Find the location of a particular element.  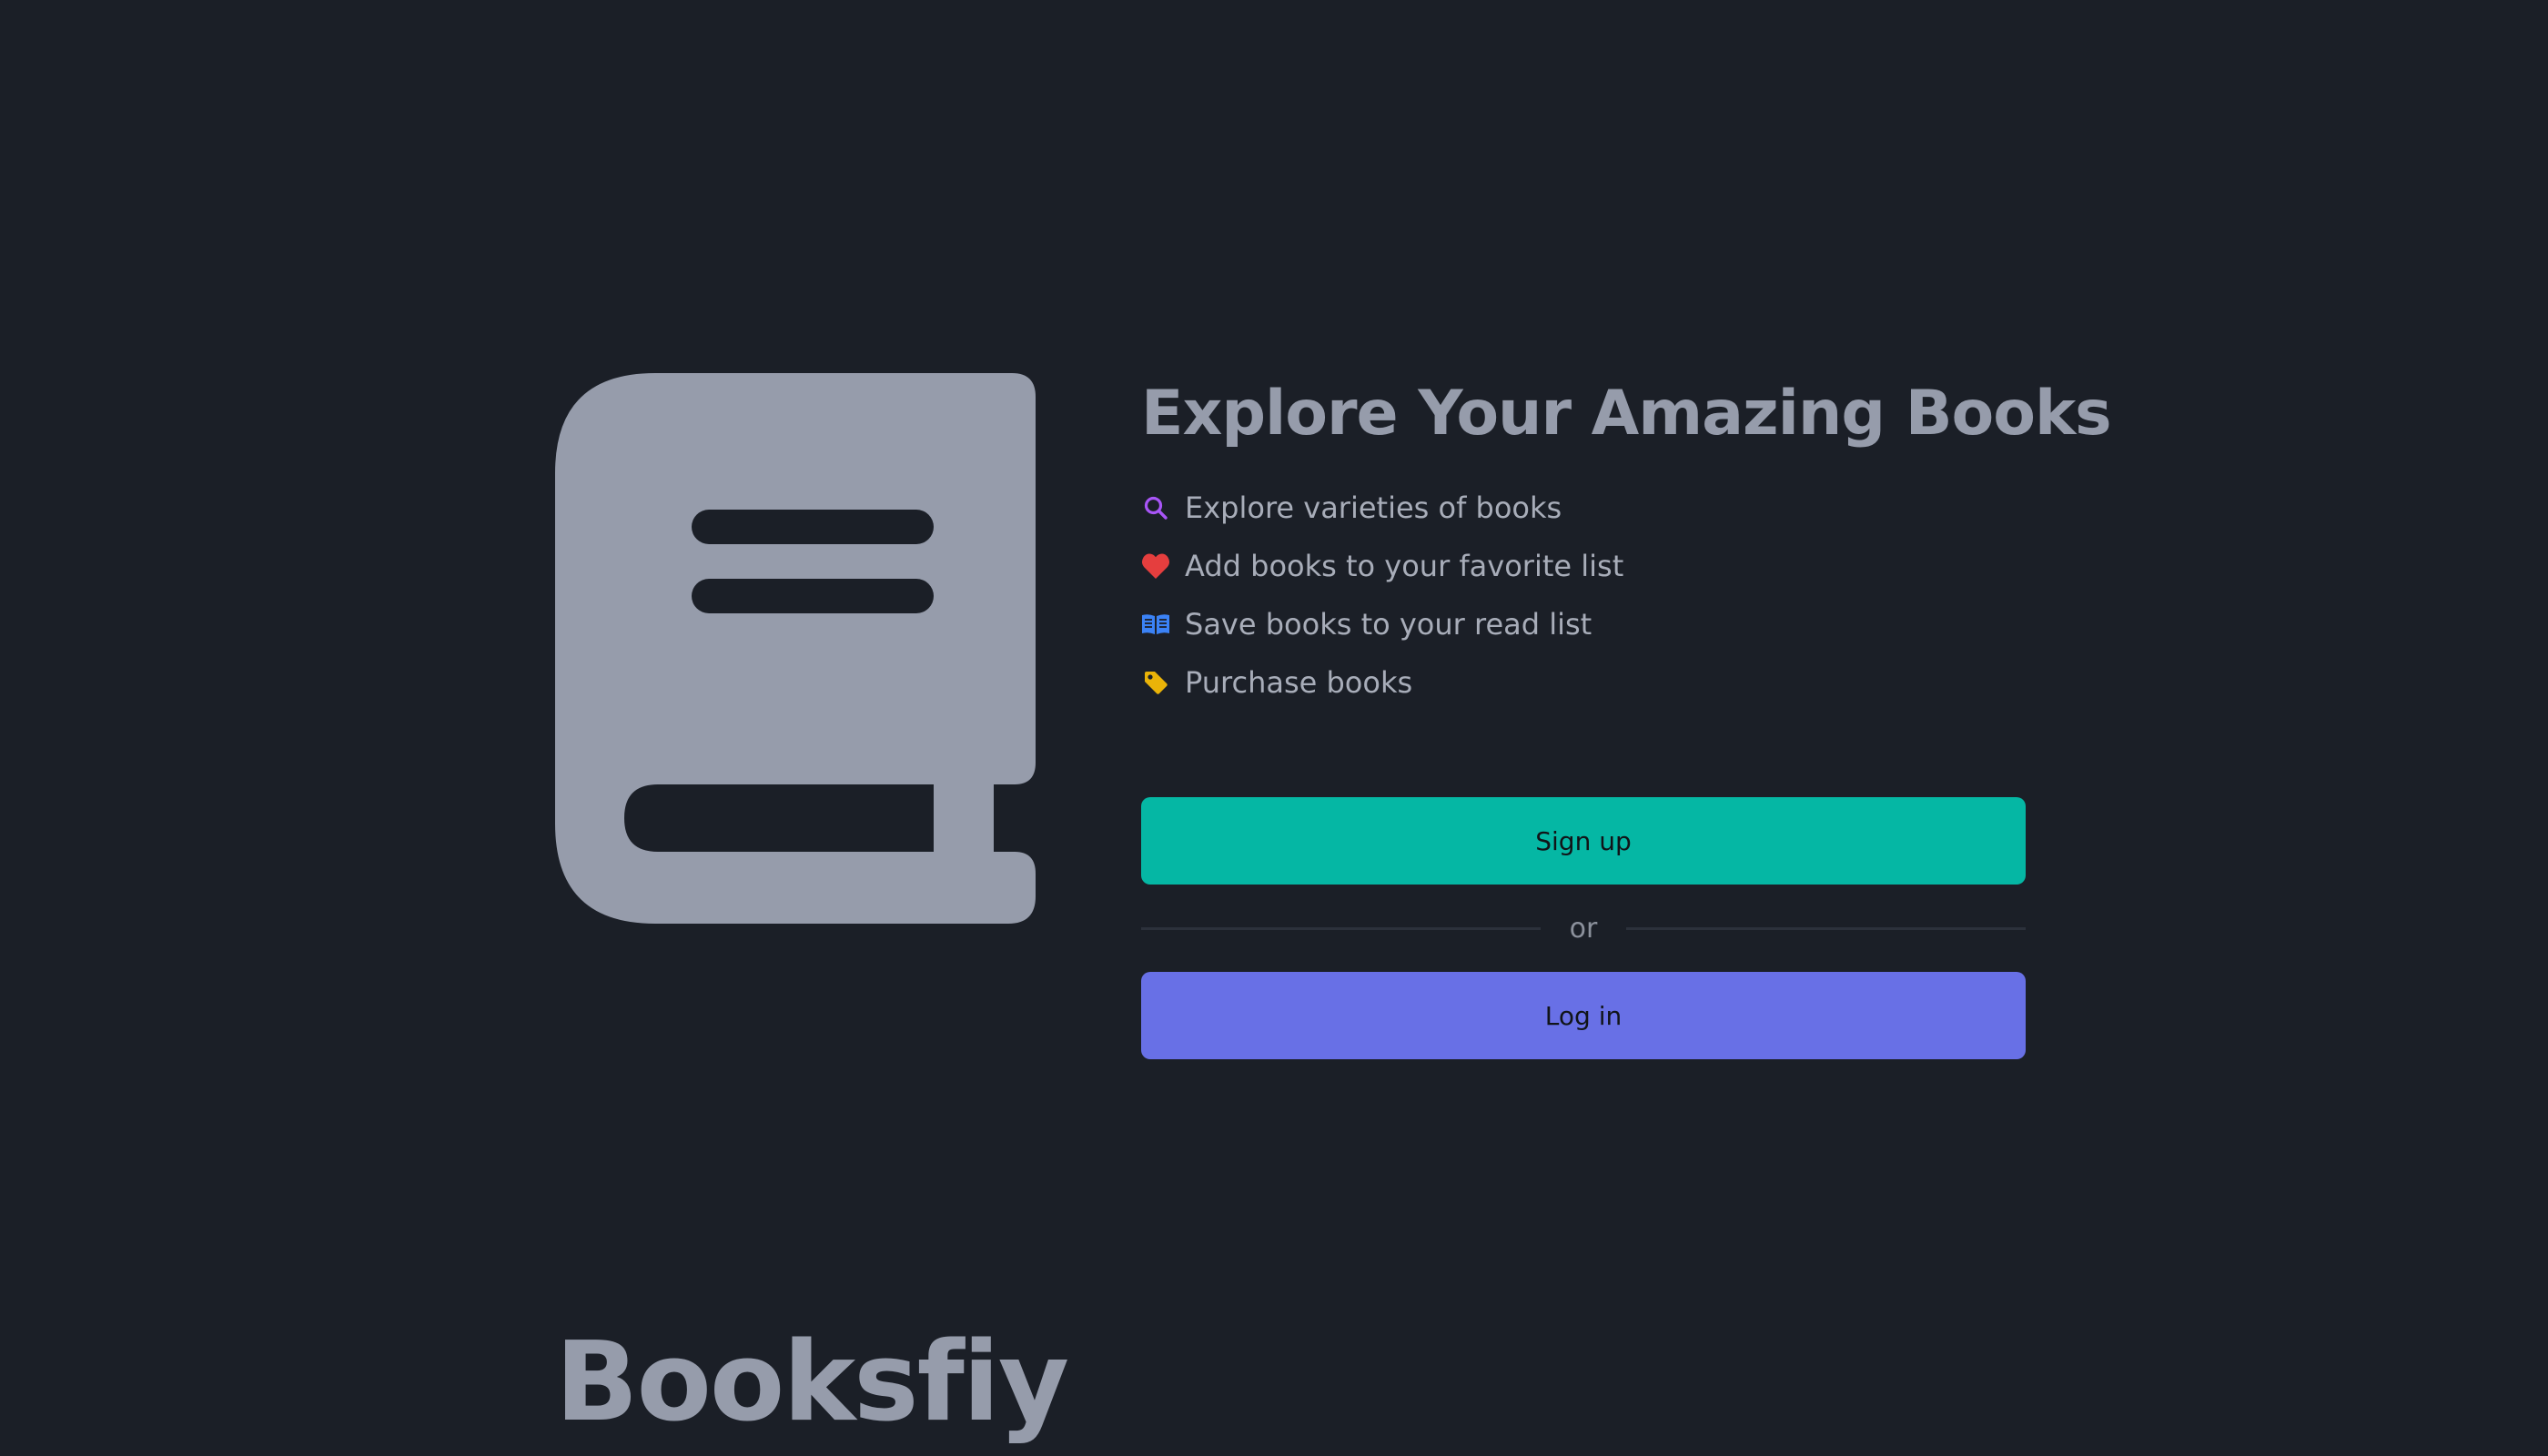

feature-label: Add books to your favorite list is located at coordinates (1405, 566).